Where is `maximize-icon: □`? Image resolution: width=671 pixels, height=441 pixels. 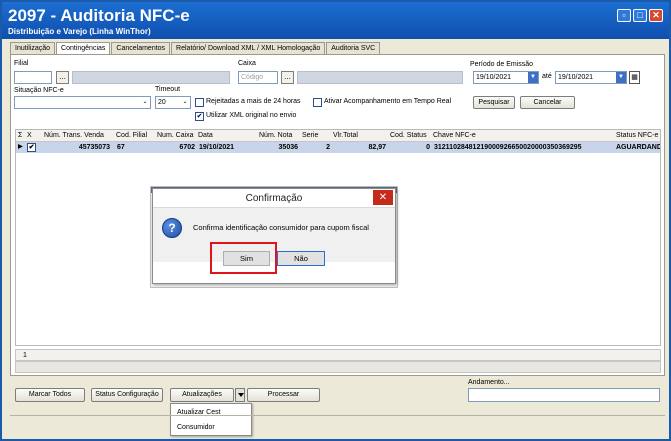
maximize-icon: □ is located at coordinates (640, 15).